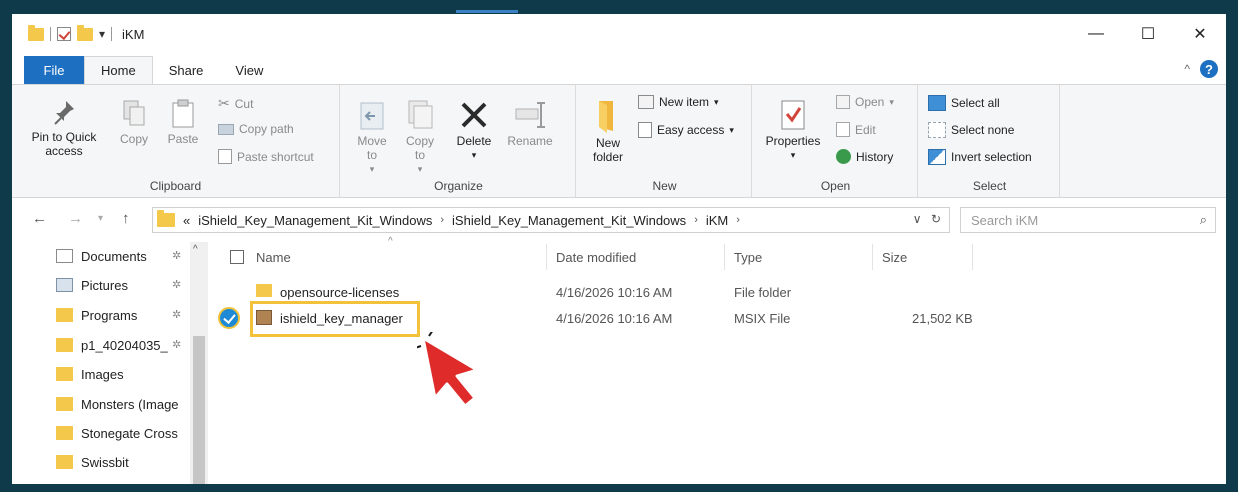  What do you see at coordinates (226, 129) in the screenshot?
I see `copy-path-icon` at bounding box center [226, 129].